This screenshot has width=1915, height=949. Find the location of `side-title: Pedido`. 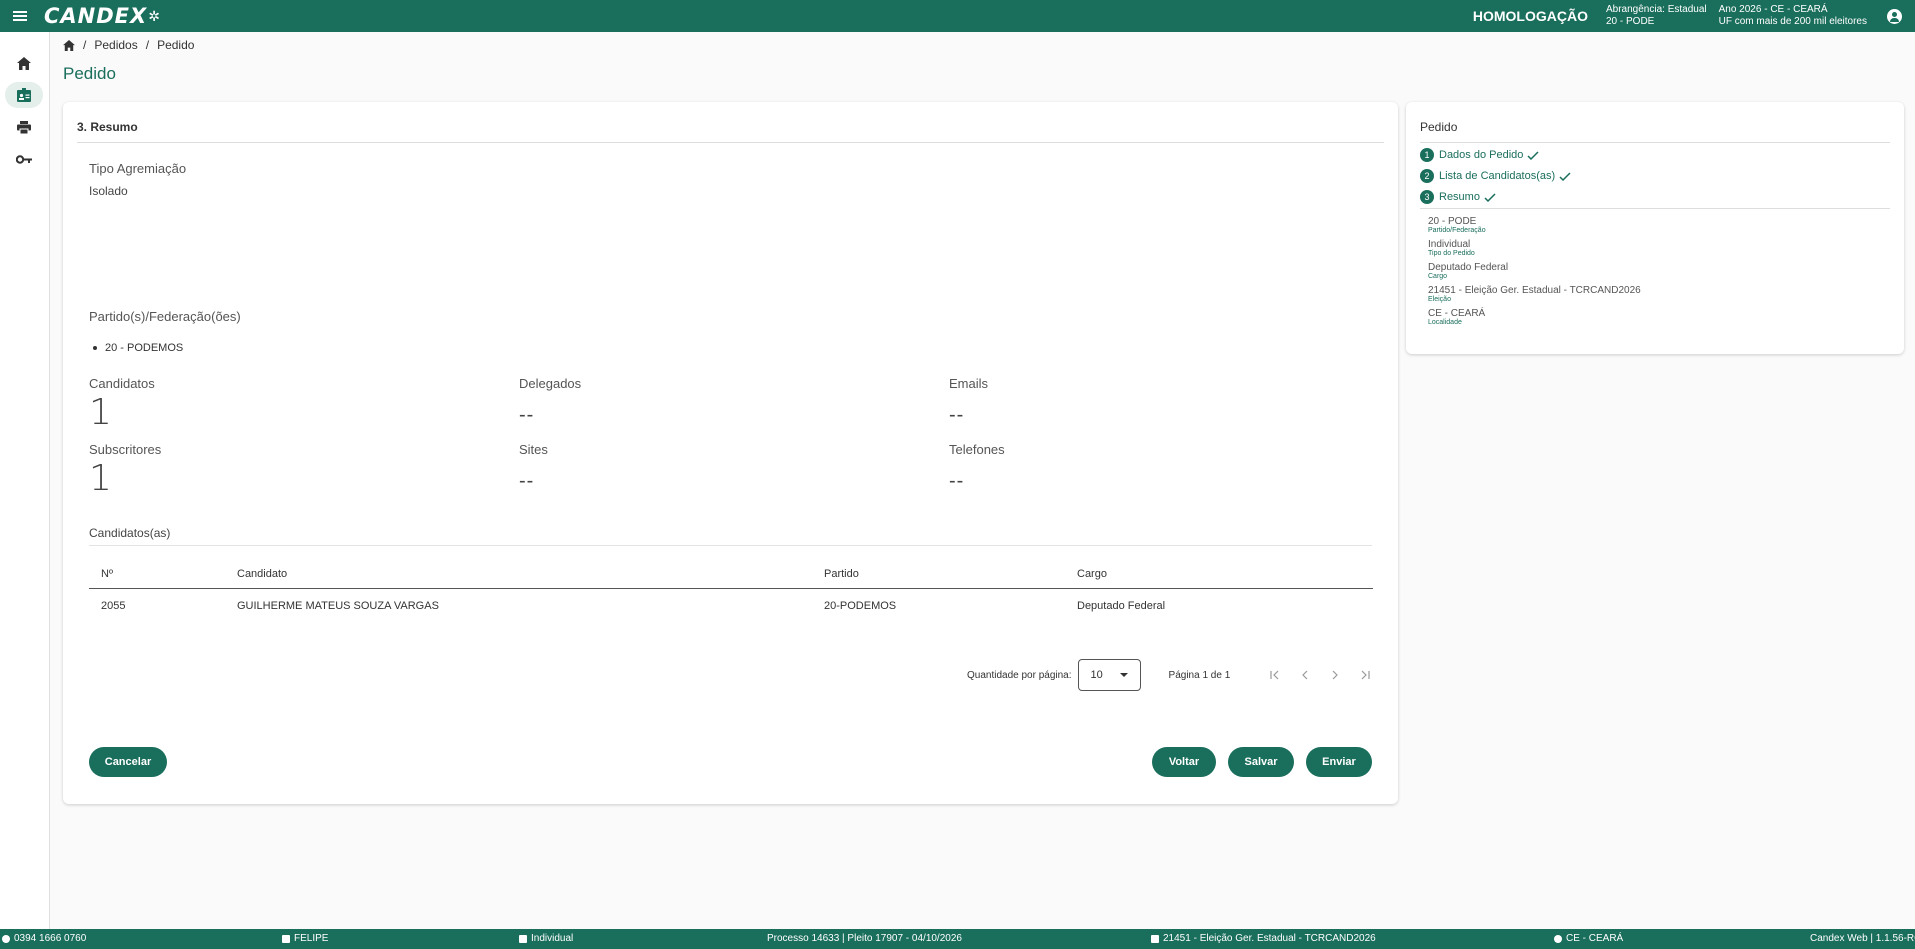

side-title: Pedido is located at coordinates (1439, 127).